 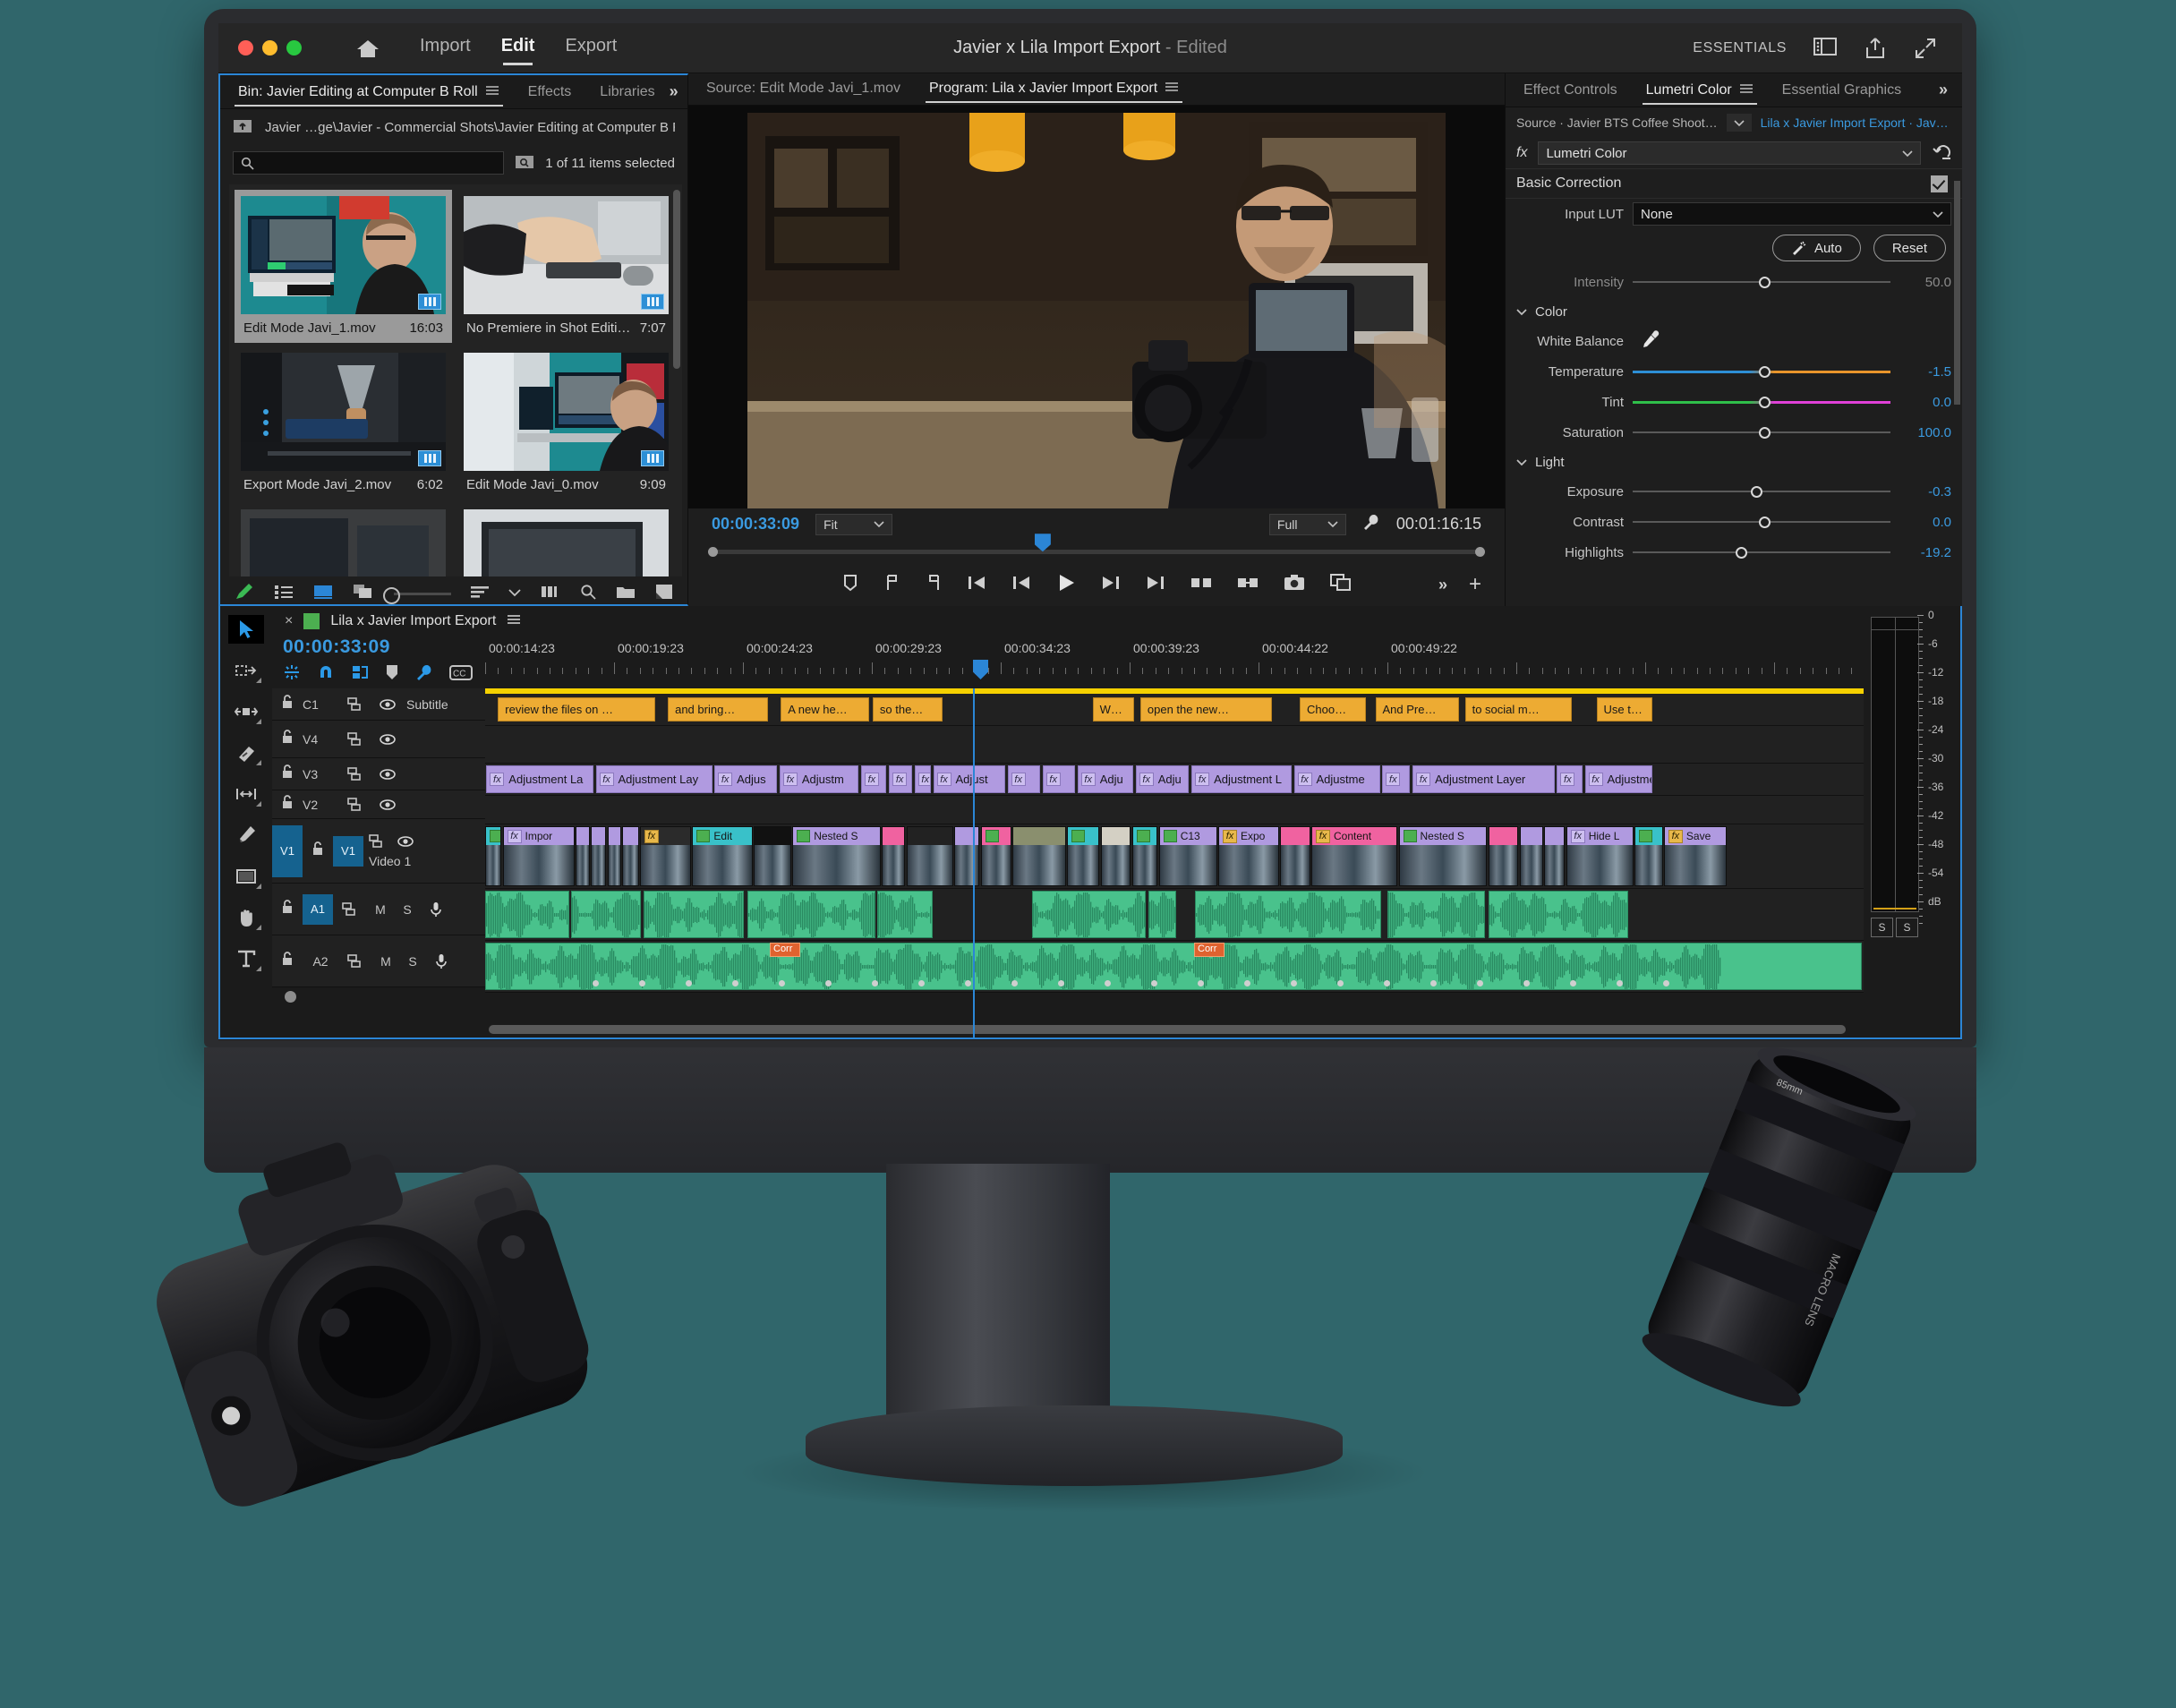 What do you see at coordinates (1700, 90) in the screenshot?
I see `tab-lumetri-color: Lumetri Color` at bounding box center [1700, 90].